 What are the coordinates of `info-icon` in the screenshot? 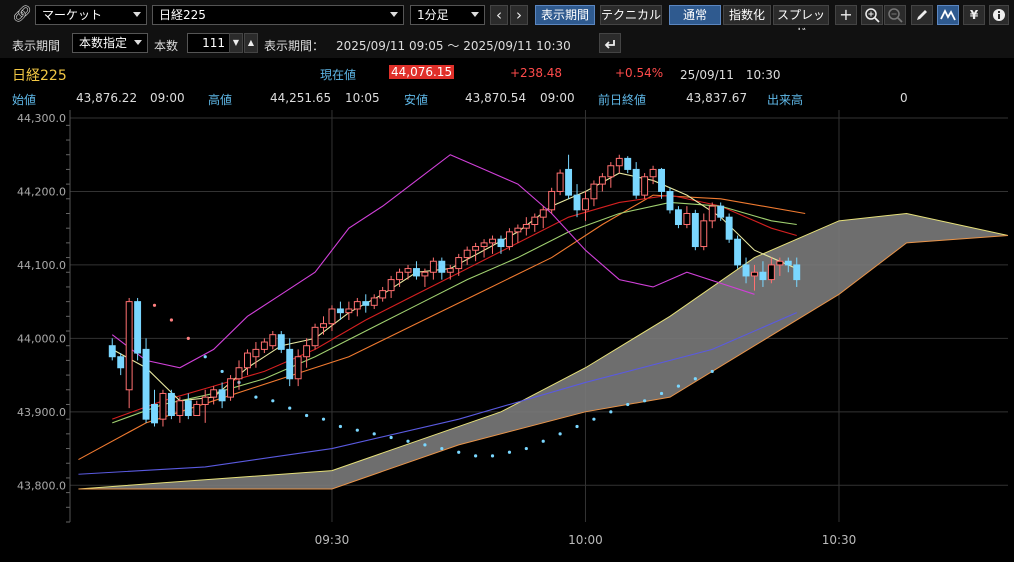 It's located at (999, 15).